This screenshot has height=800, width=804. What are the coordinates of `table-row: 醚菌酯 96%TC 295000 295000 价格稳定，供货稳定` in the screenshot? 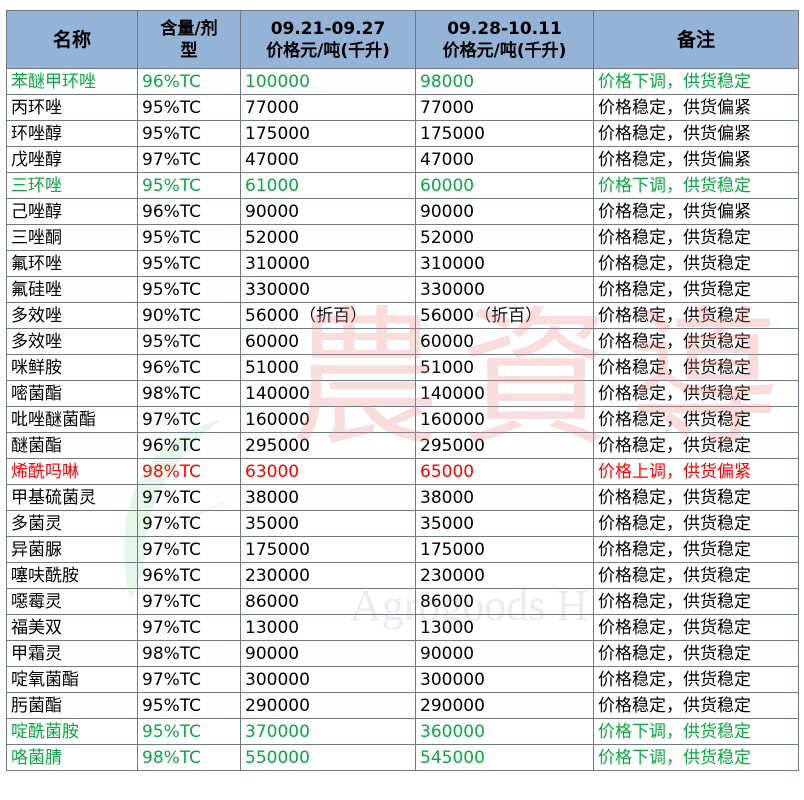 It's located at (402, 445).